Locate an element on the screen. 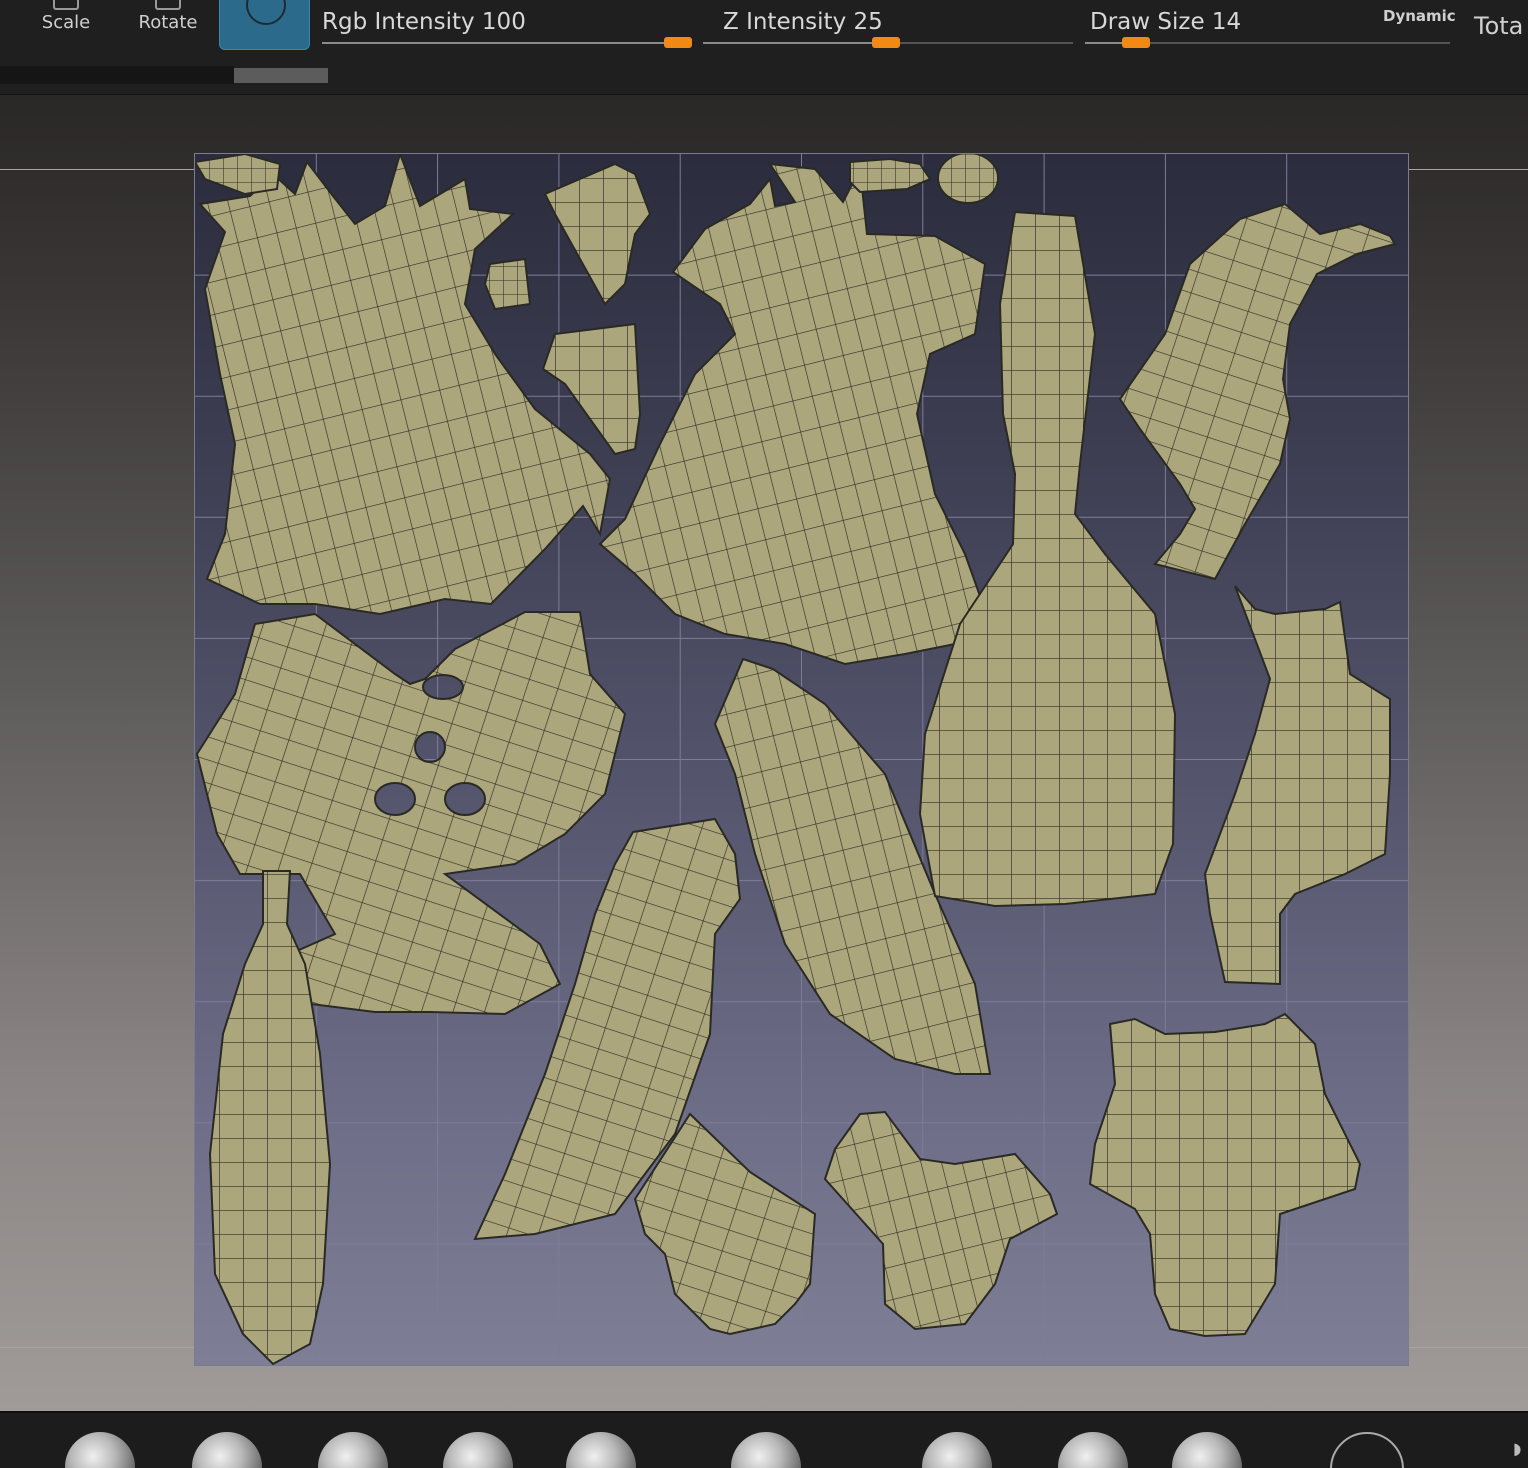 The image size is (1528, 1468). rgb-intensity-handle is located at coordinates (678, 42).